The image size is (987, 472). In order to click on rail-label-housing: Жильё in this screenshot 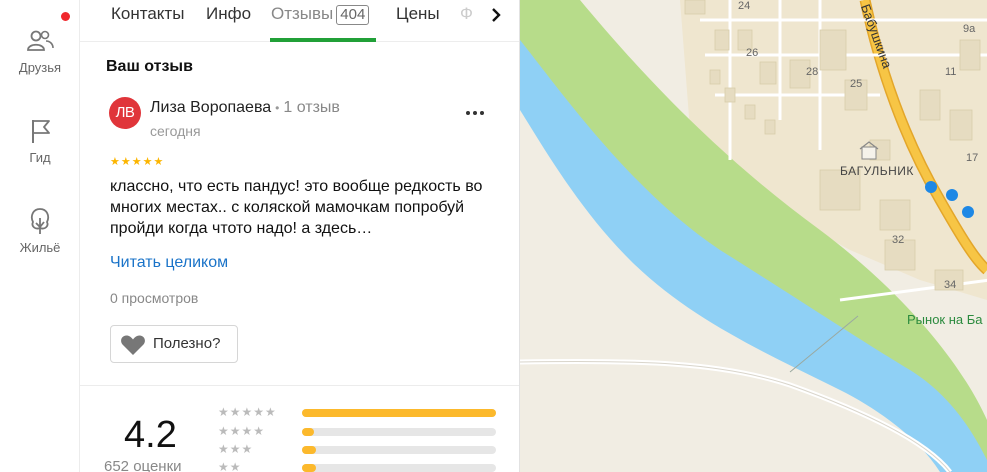, I will do `click(40, 247)`.